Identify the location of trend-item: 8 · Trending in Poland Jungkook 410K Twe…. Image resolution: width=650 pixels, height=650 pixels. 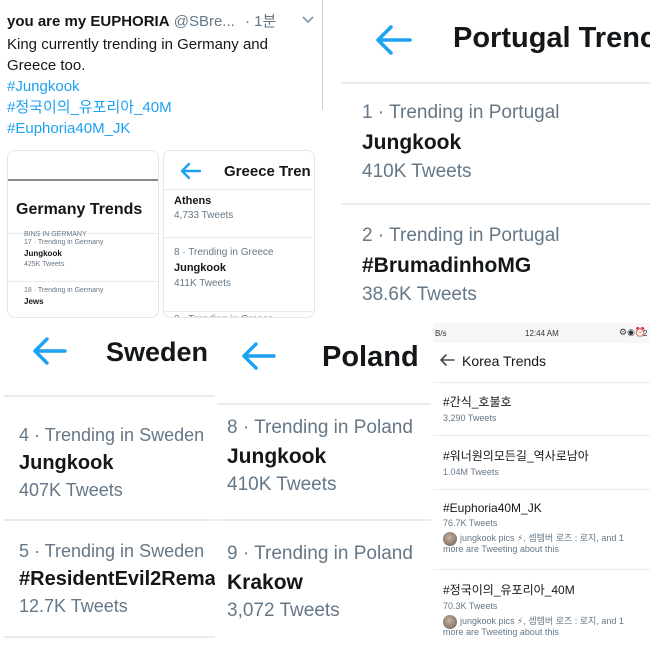
(329, 456).